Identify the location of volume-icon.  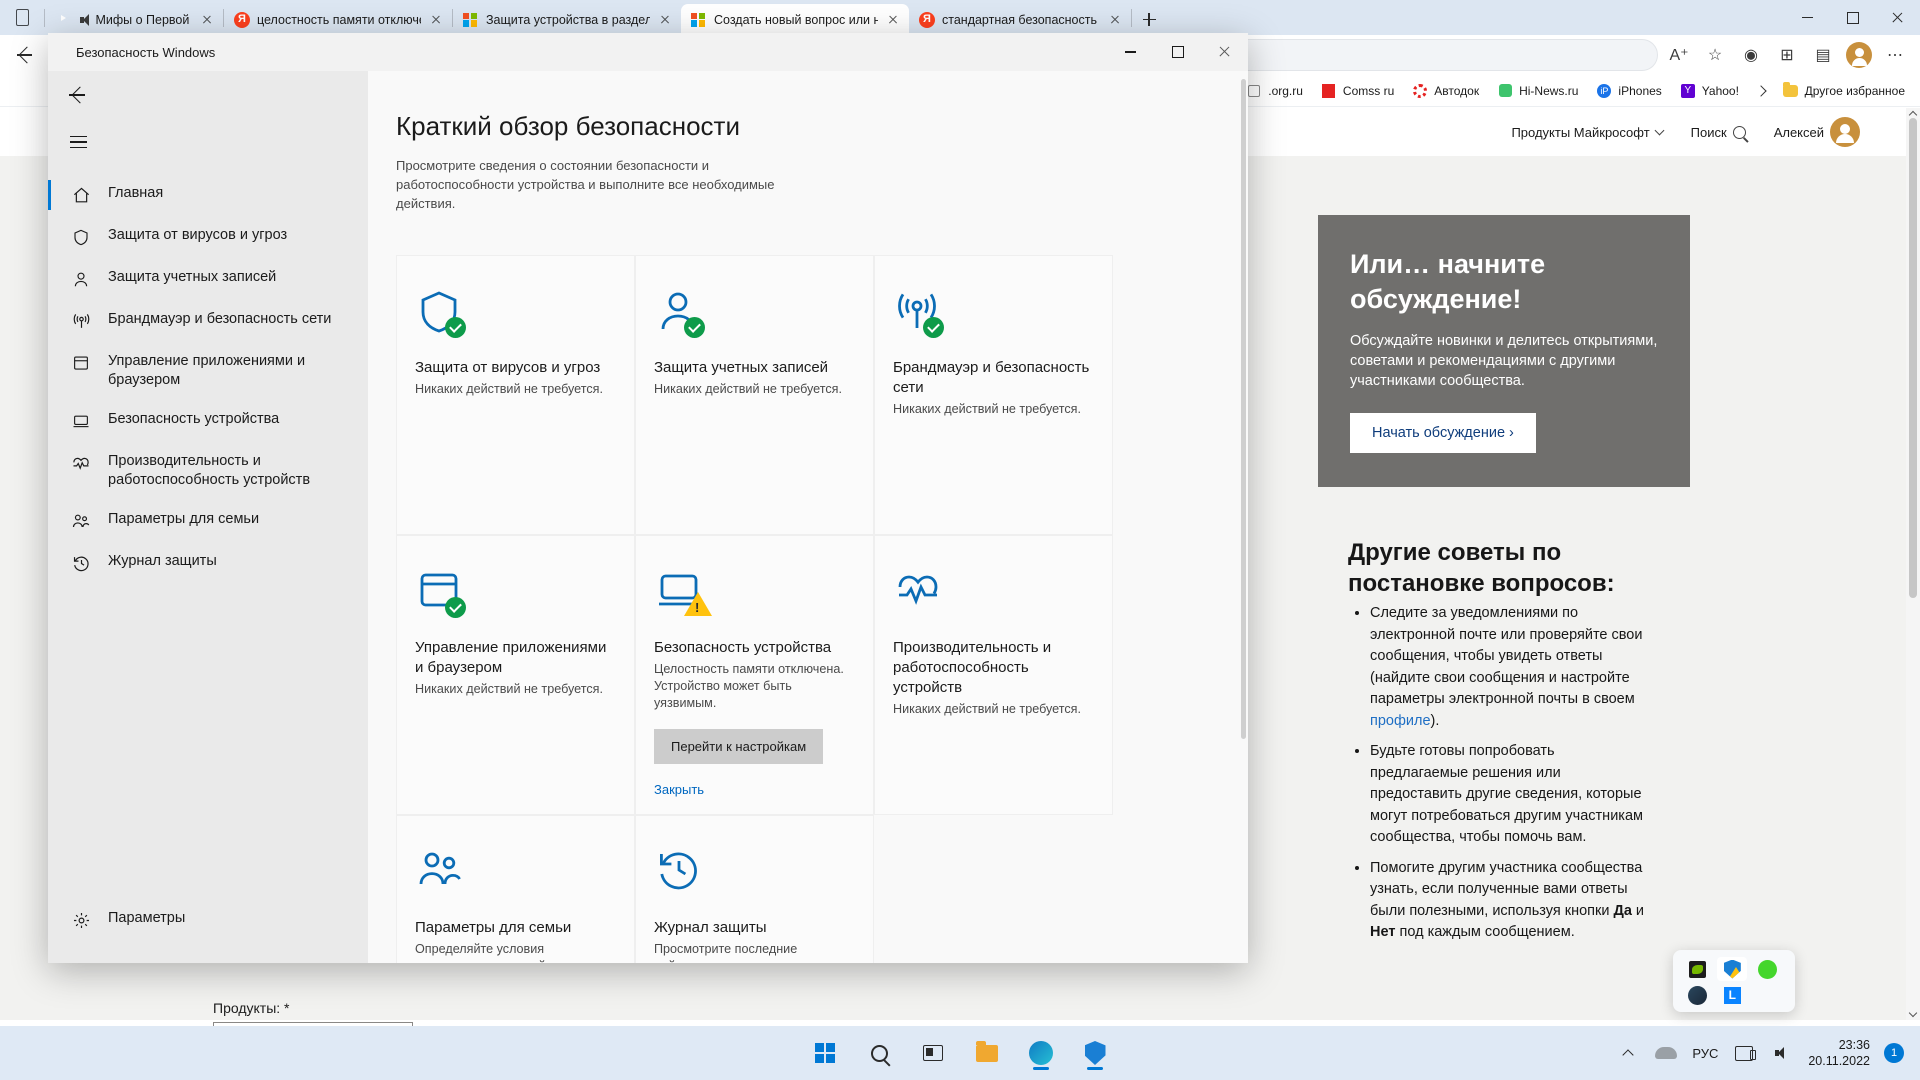
(1782, 1053).